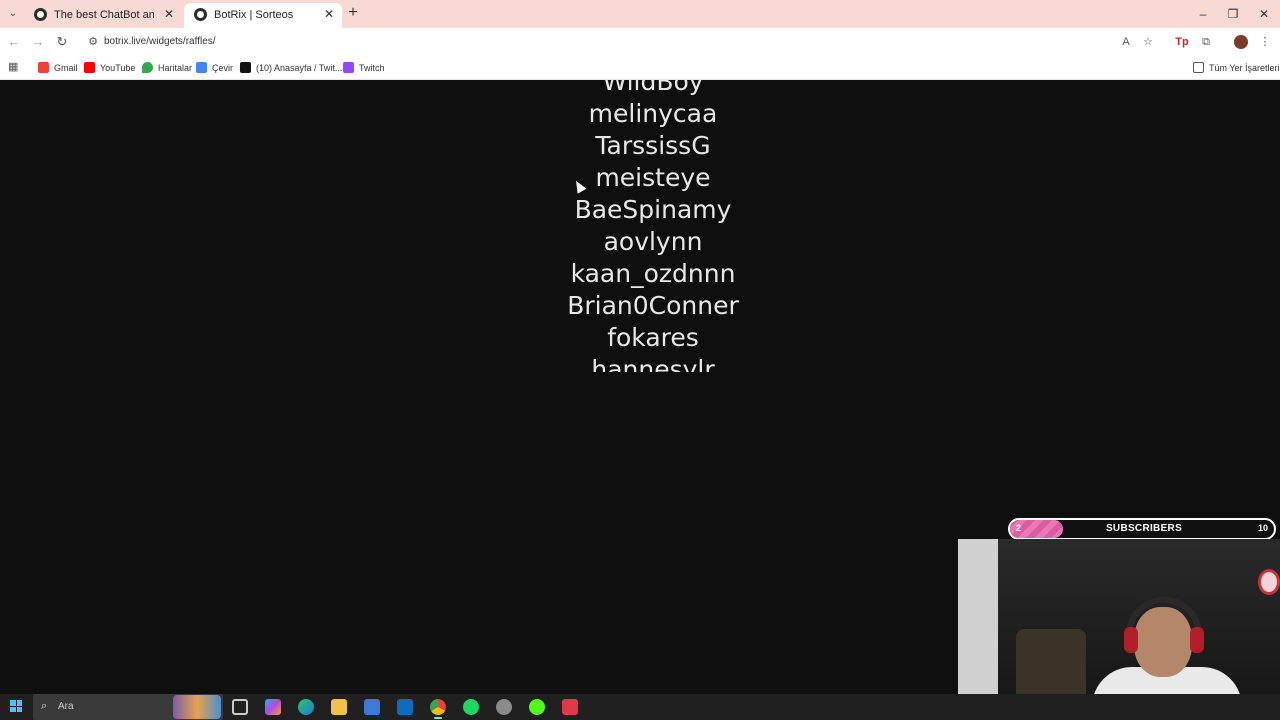 The width and height of the screenshot is (1280, 720). I want to click on bookmark-label: YouTube, so click(118, 68).